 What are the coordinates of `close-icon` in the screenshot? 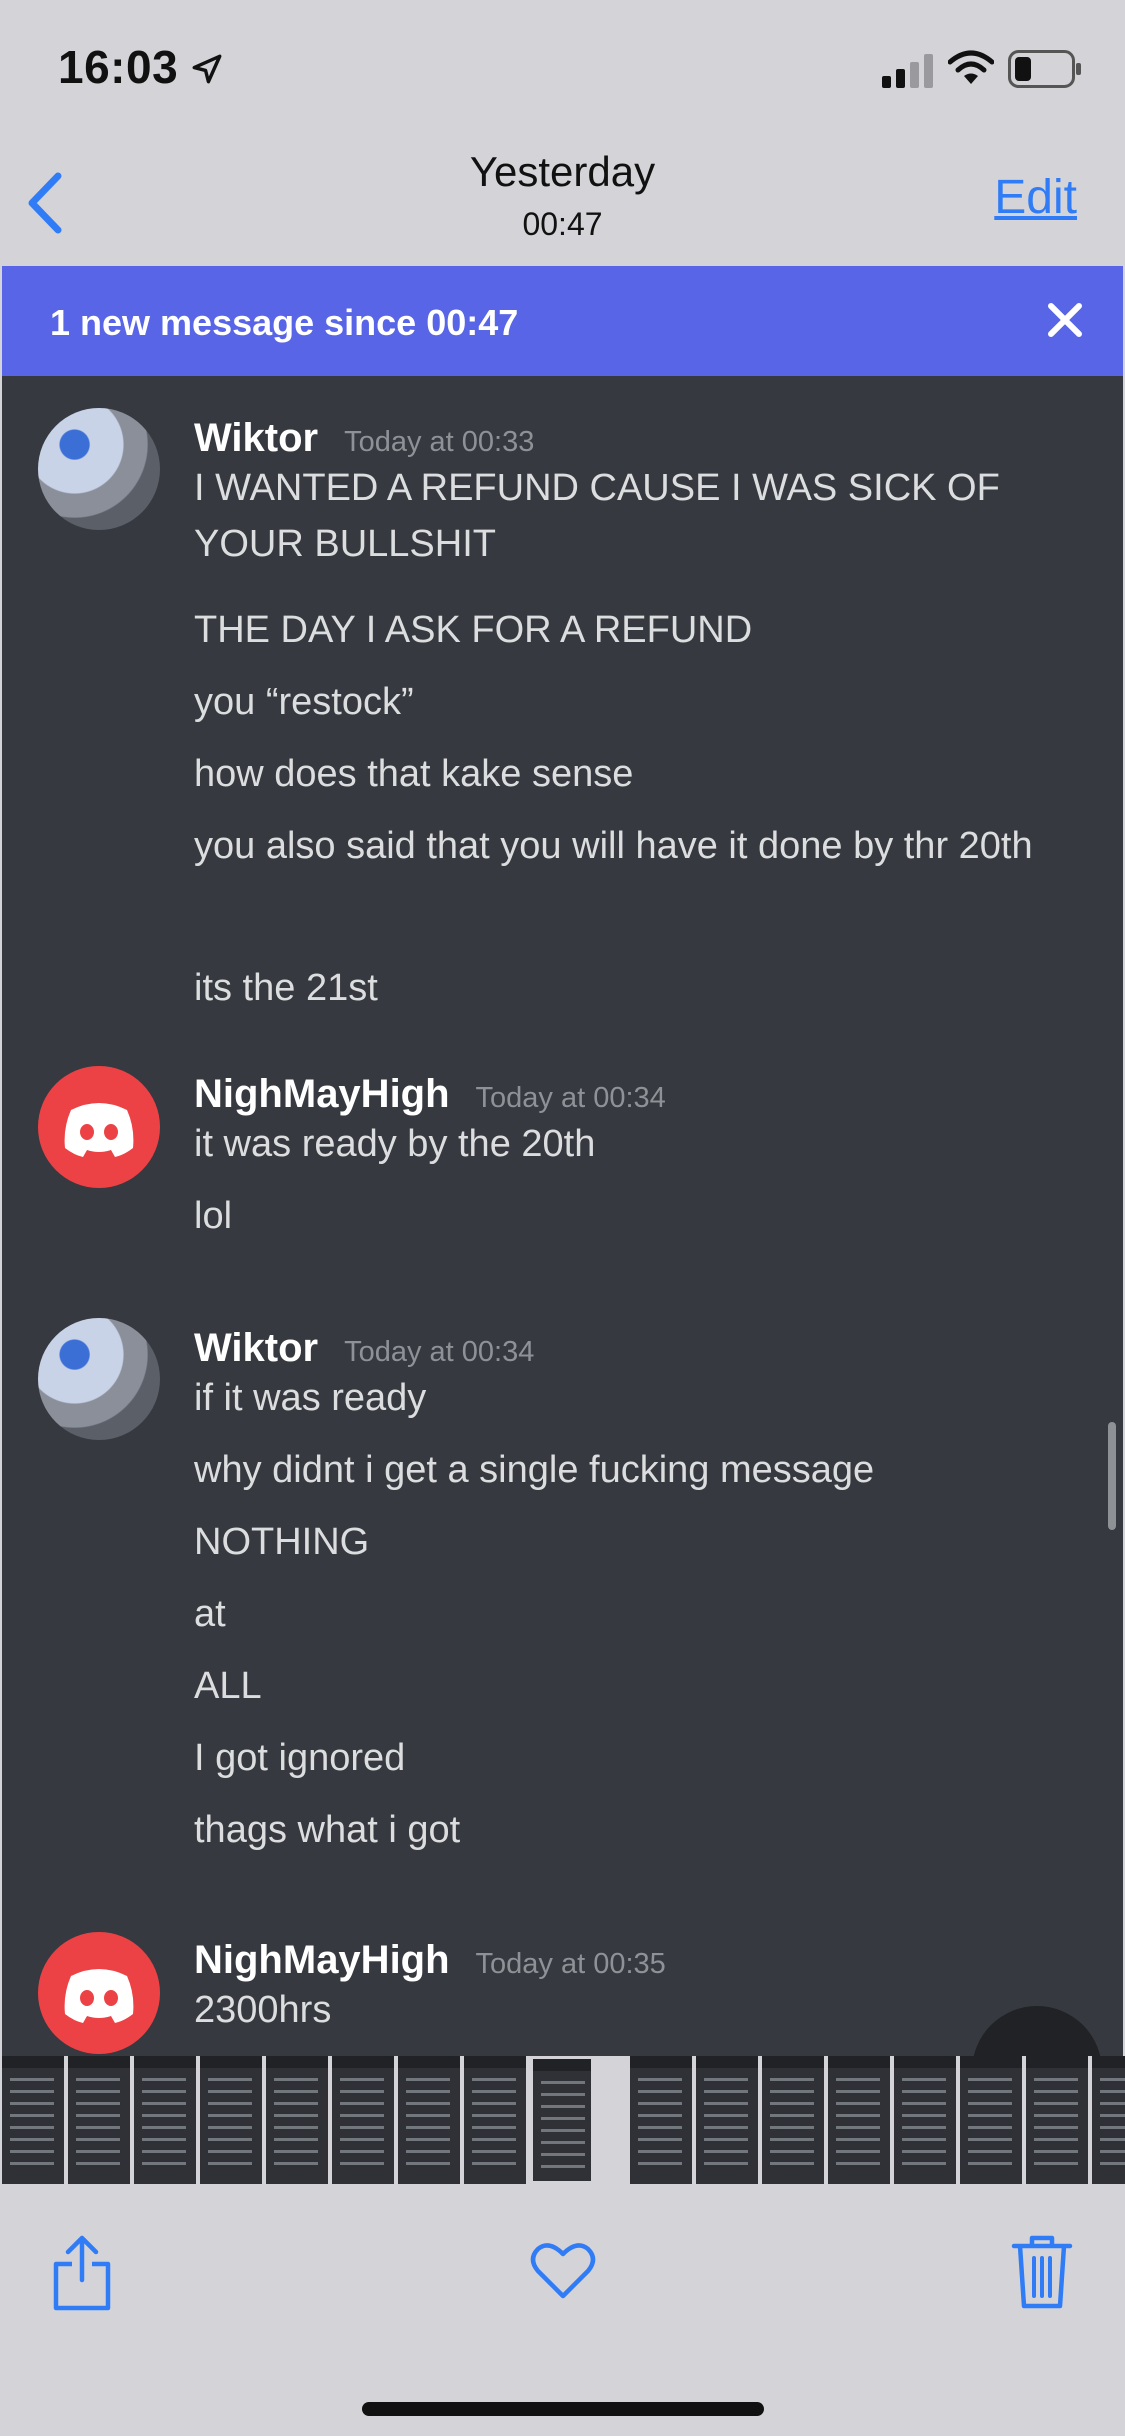 It's located at (1065, 320).